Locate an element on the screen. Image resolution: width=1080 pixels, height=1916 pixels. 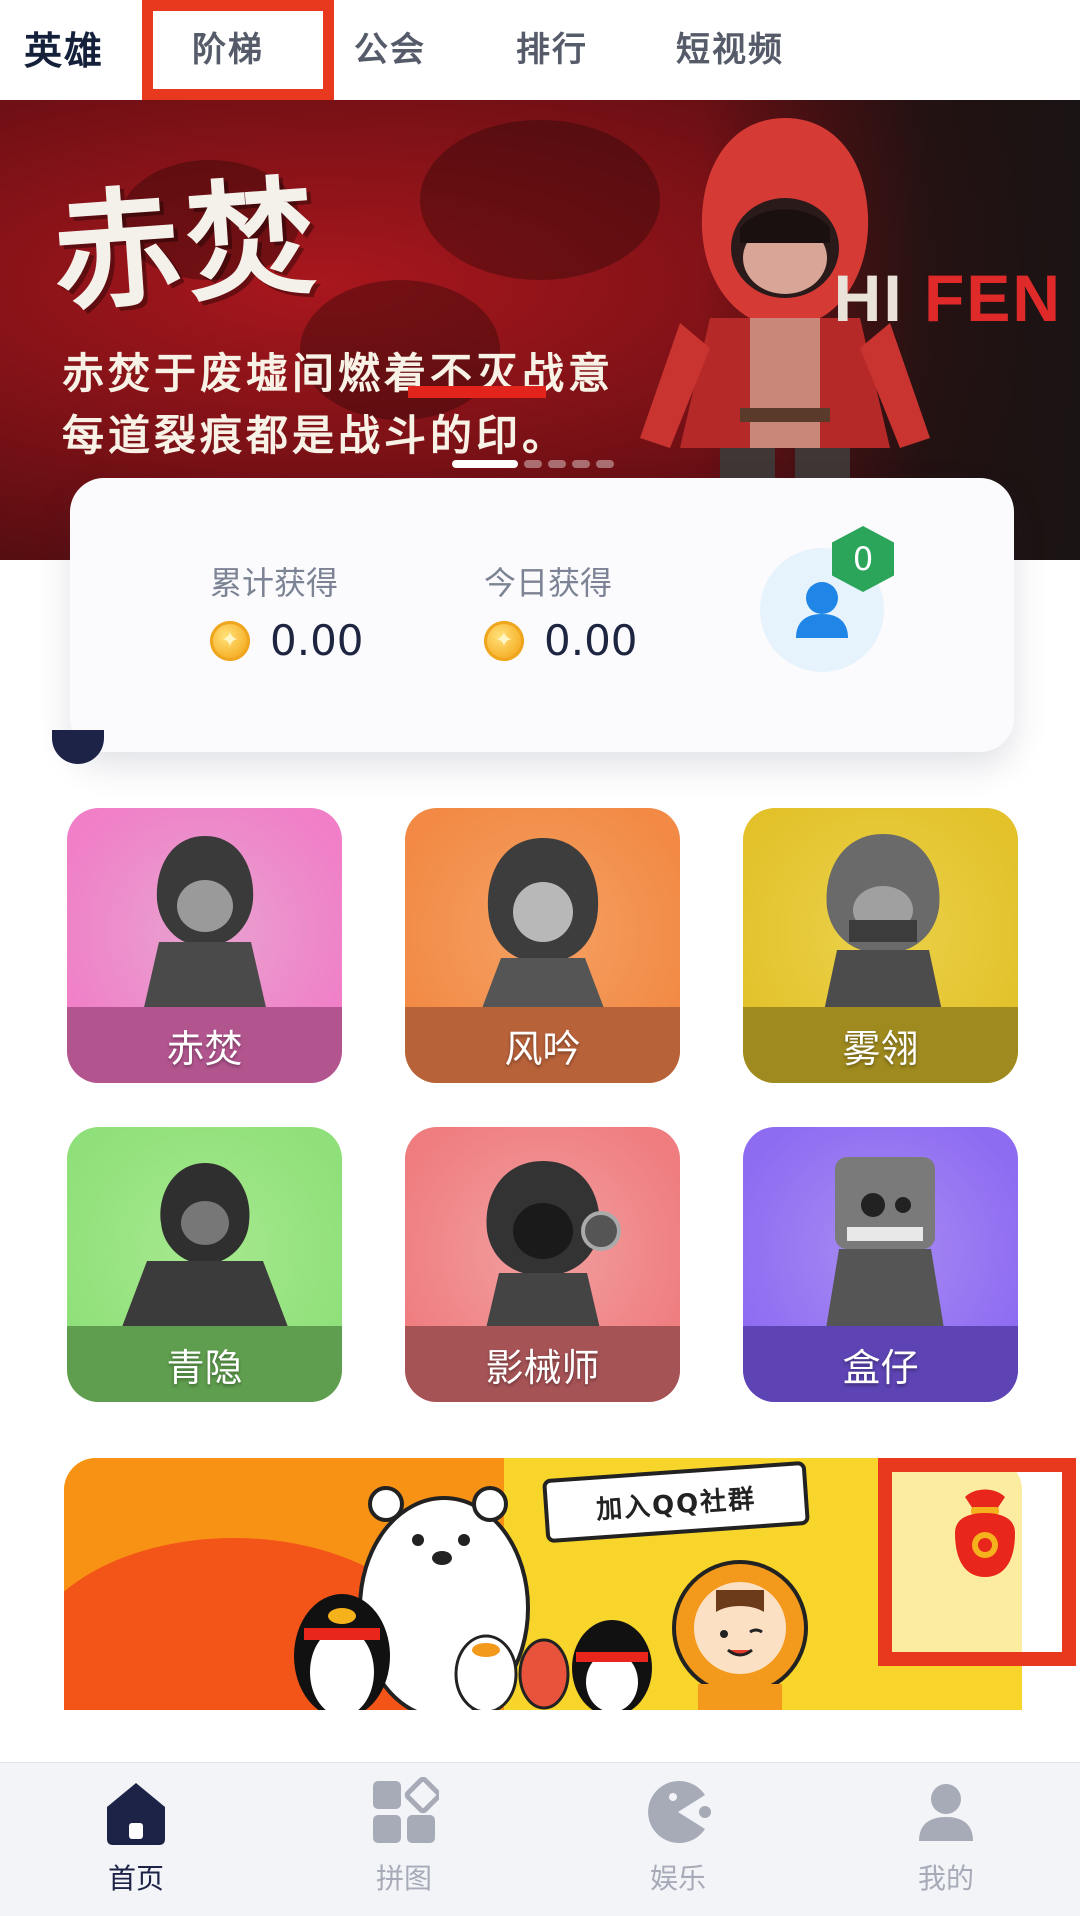
total-earned-label: 累计获得 is located at coordinates (274, 583).